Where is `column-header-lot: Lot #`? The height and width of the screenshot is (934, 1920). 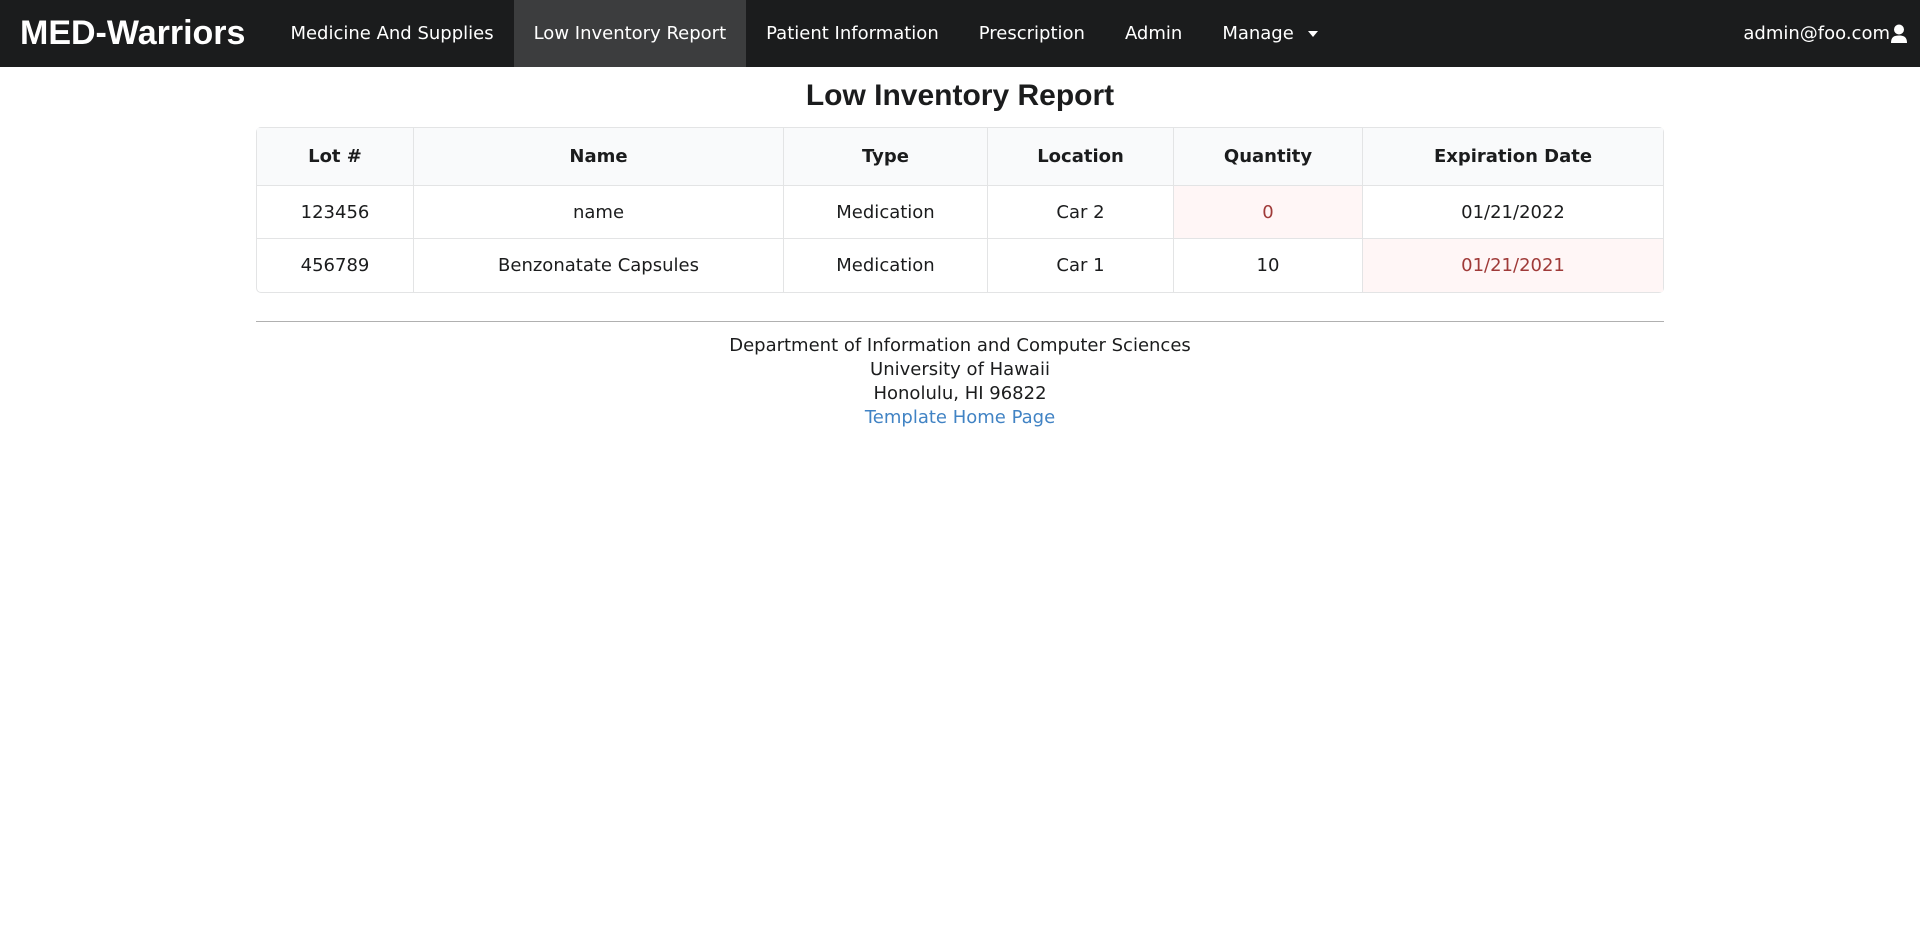 column-header-lot: Lot # is located at coordinates (335, 157).